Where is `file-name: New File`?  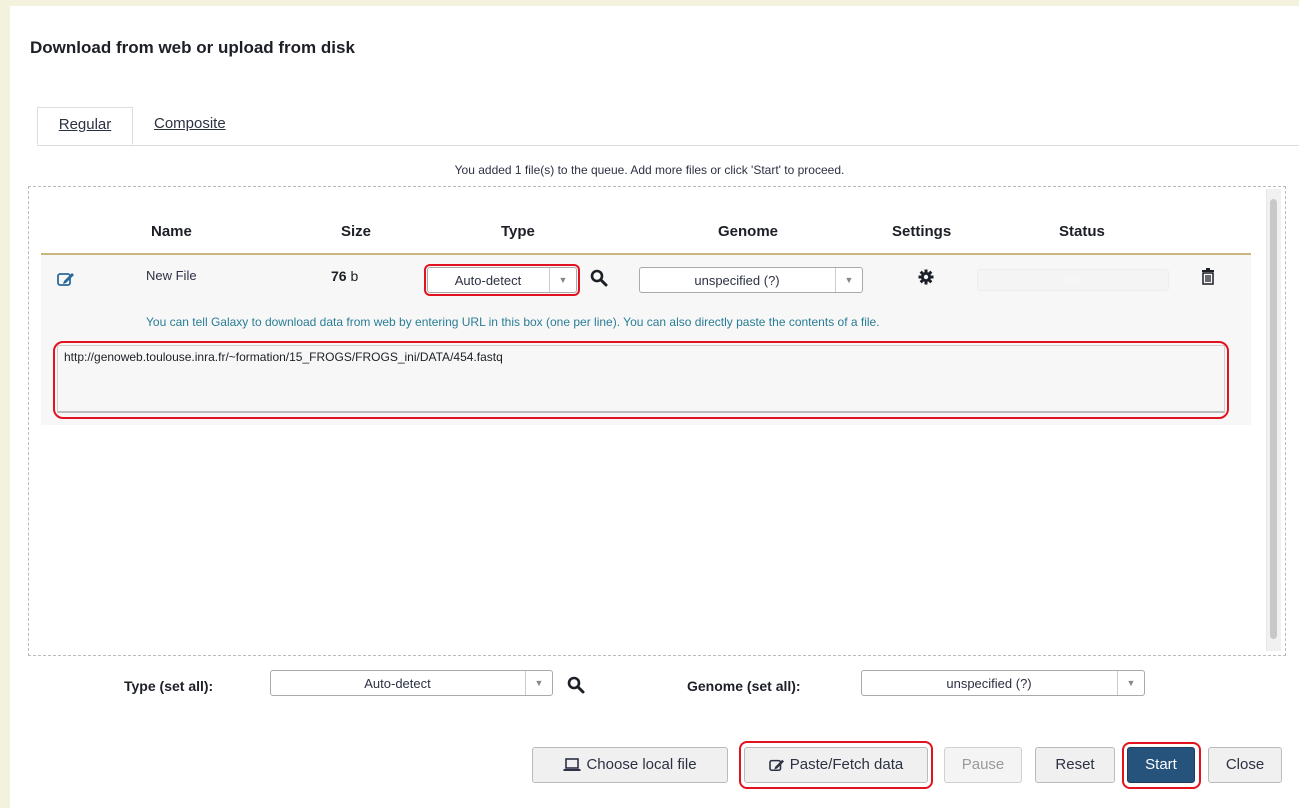 file-name: New File is located at coordinates (171, 275).